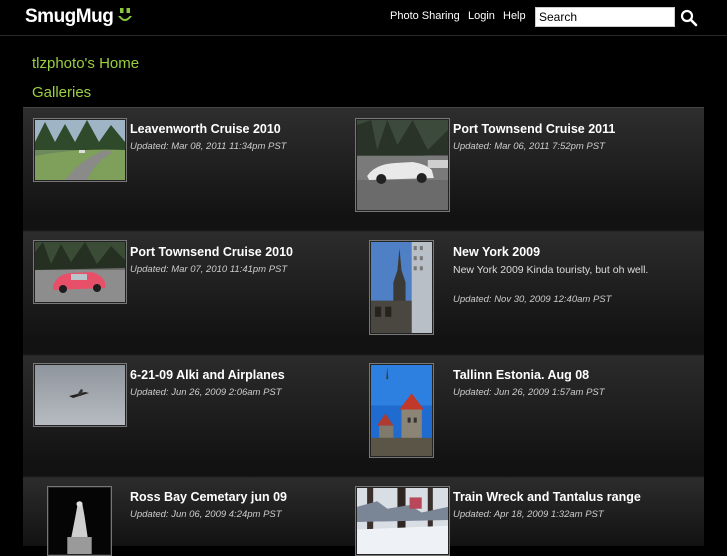  Describe the element at coordinates (209, 269) in the screenshot. I see `gallery-updated: Updated: Mar 07, 2010 11:41pm PST` at that location.